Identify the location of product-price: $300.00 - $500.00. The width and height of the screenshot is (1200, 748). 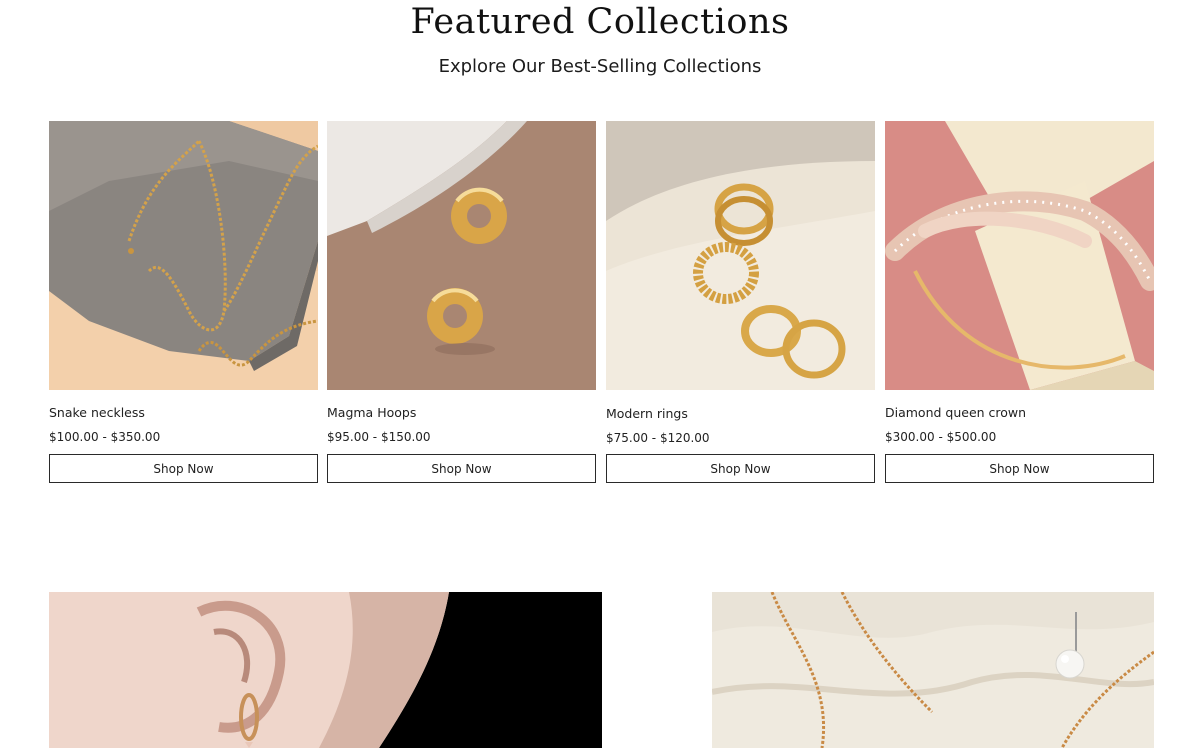
(941, 437).